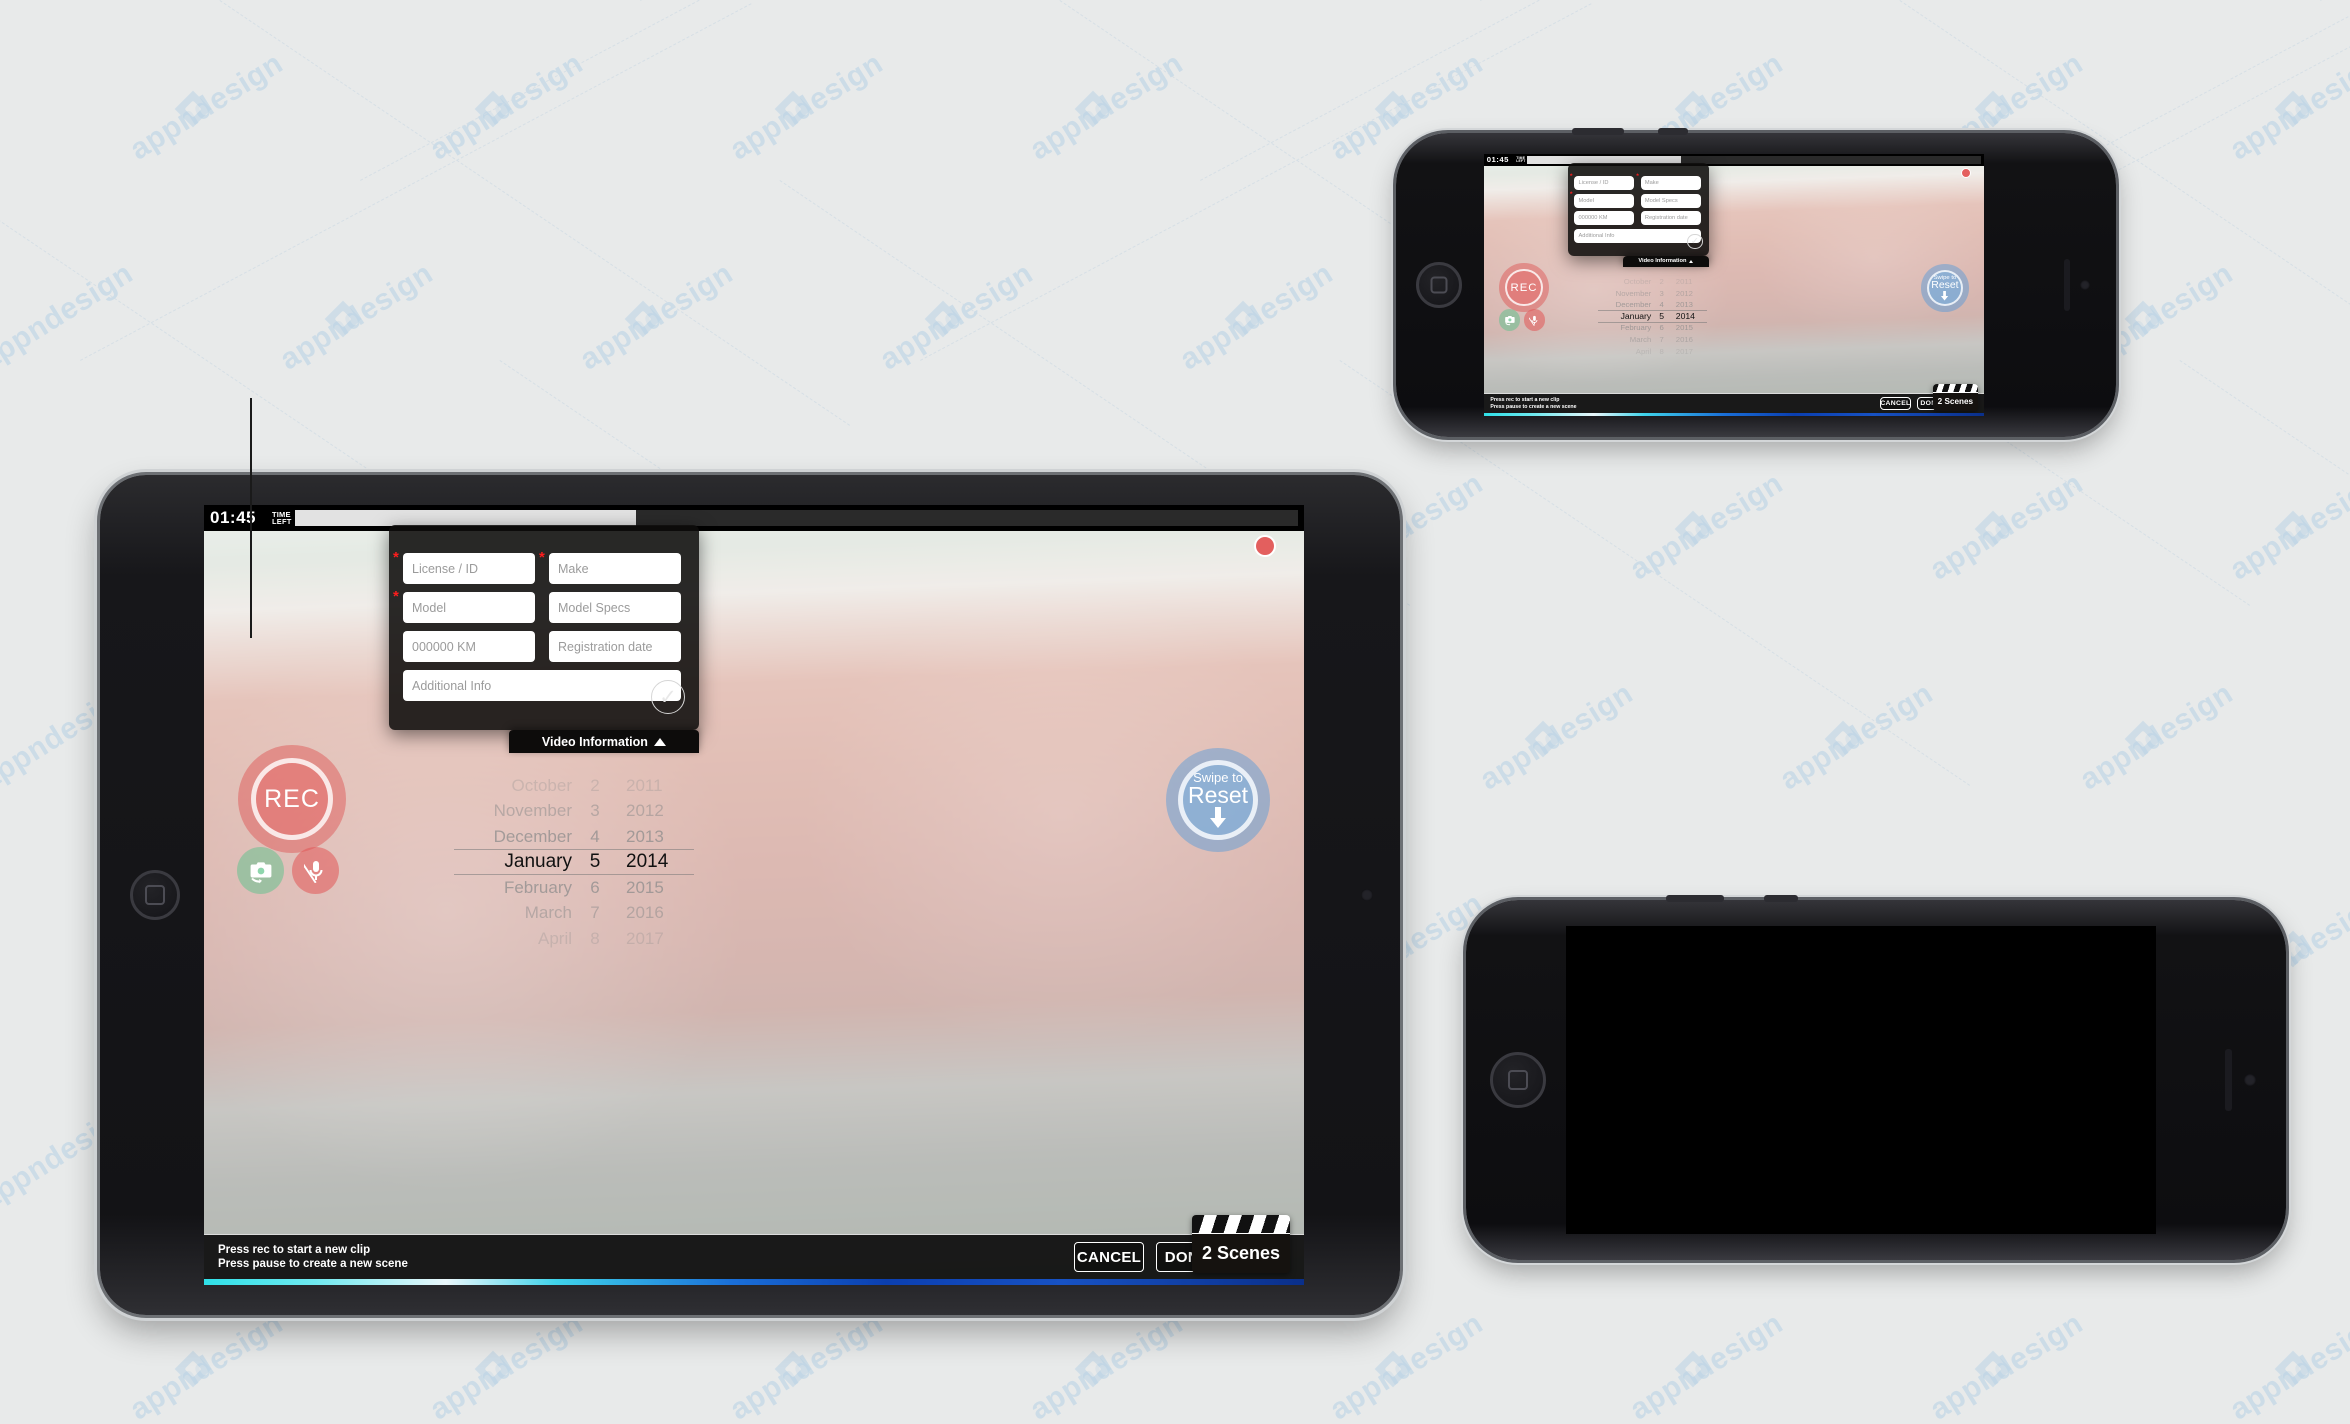 The height and width of the screenshot is (1424, 2350). What do you see at coordinates (1695, 898) in the screenshot?
I see `phone3-power-button` at bounding box center [1695, 898].